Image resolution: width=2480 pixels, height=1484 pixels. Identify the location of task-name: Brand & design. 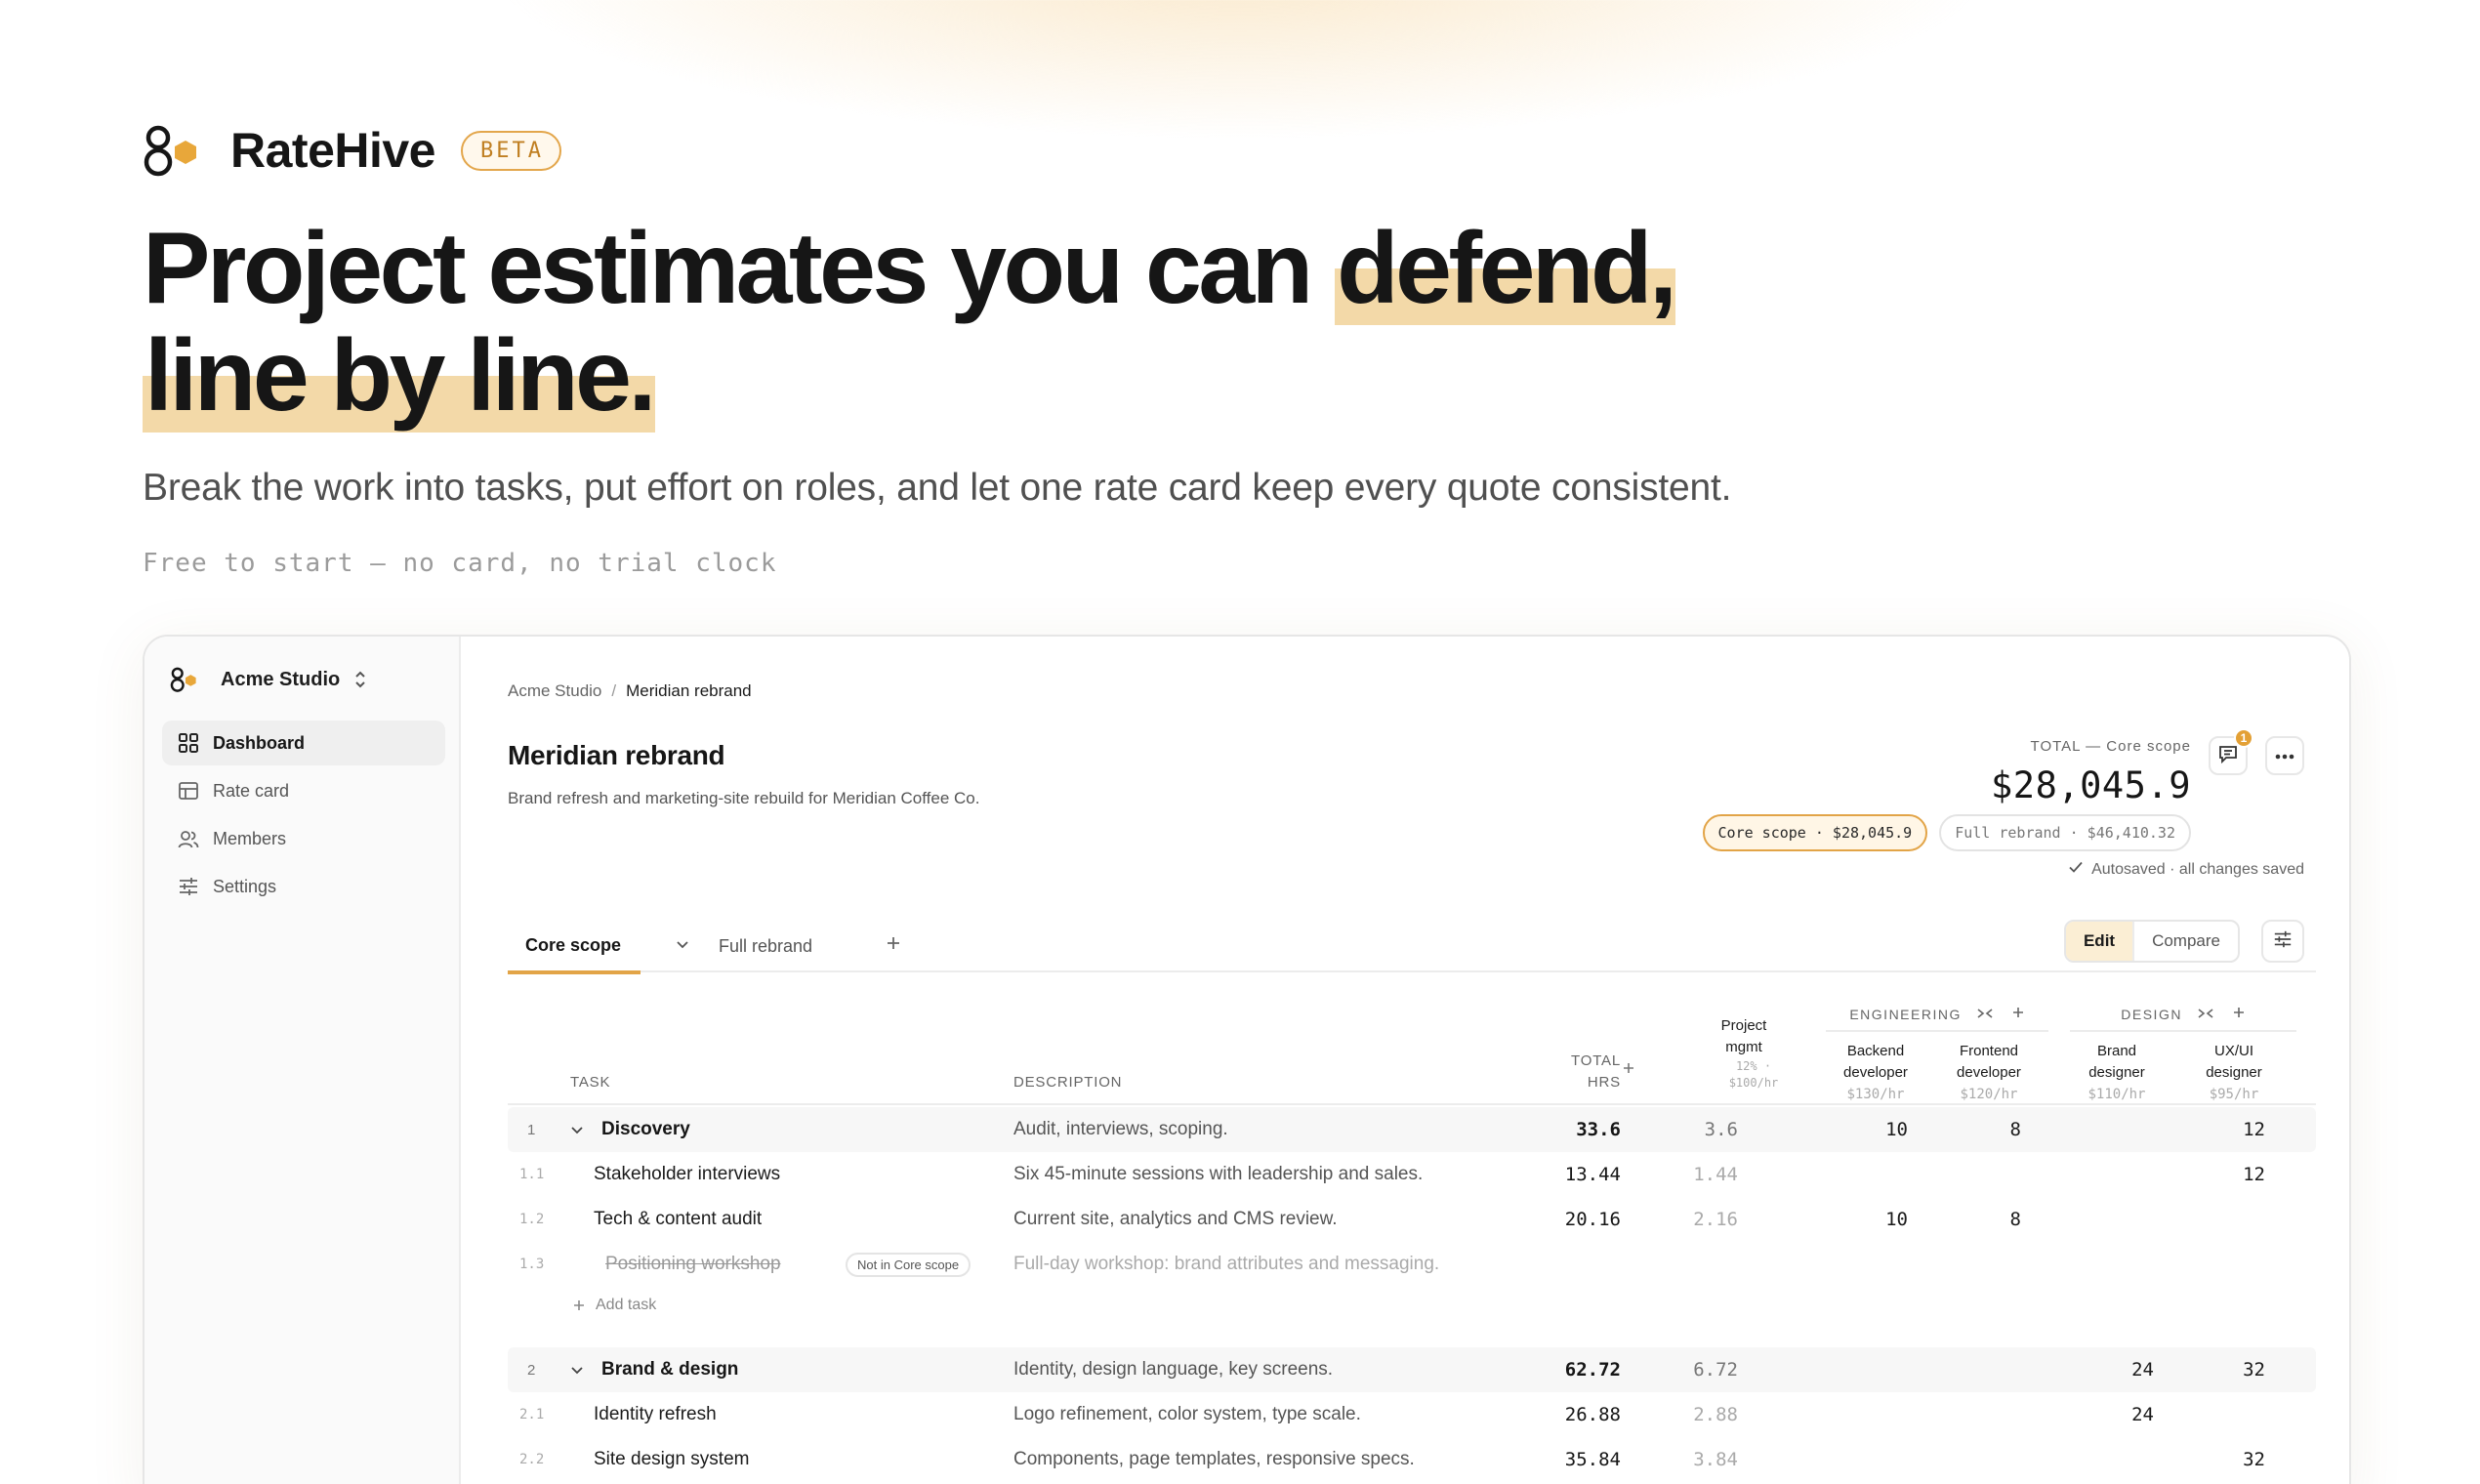
(669, 1370).